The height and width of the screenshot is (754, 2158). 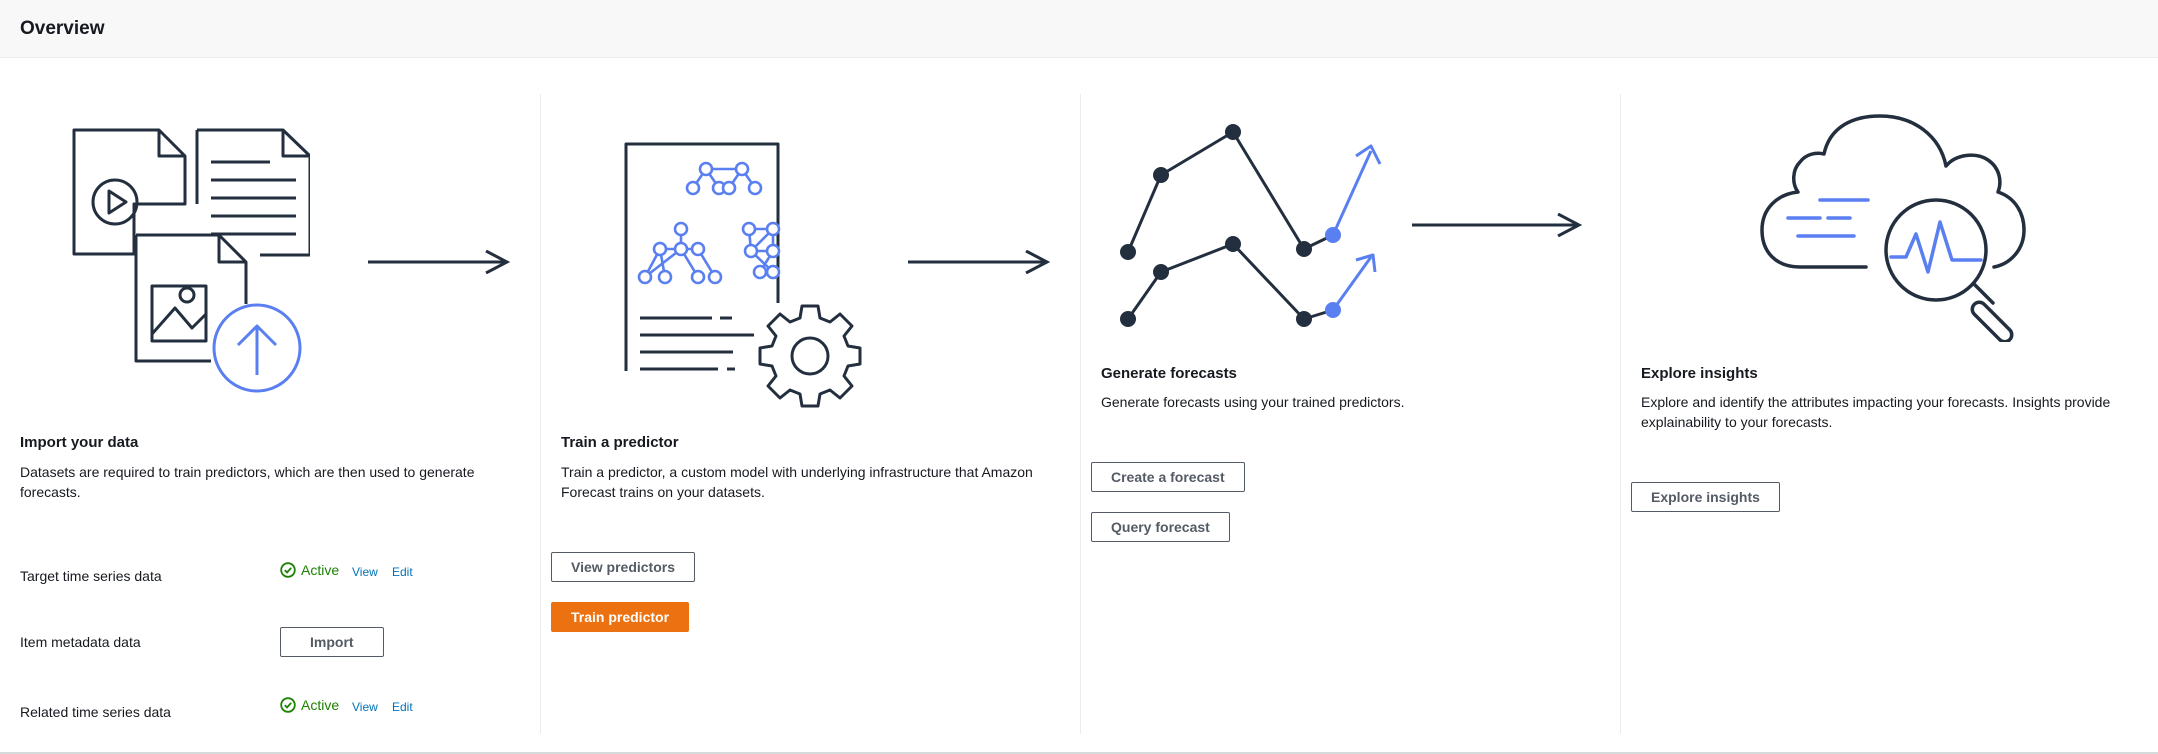 What do you see at coordinates (1705, 497) in the screenshot?
I see `explore-insights-button: Explore insights` at bounding box center [1705, 497].